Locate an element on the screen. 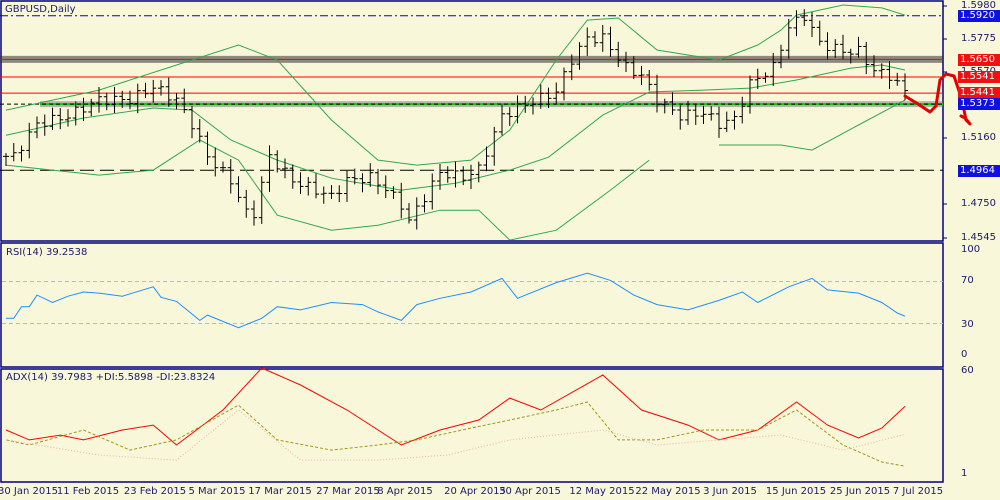 This screenshot has width=1000, height=500. date-tick: 27 Mar 2015 is located at coordinates (348, 491).